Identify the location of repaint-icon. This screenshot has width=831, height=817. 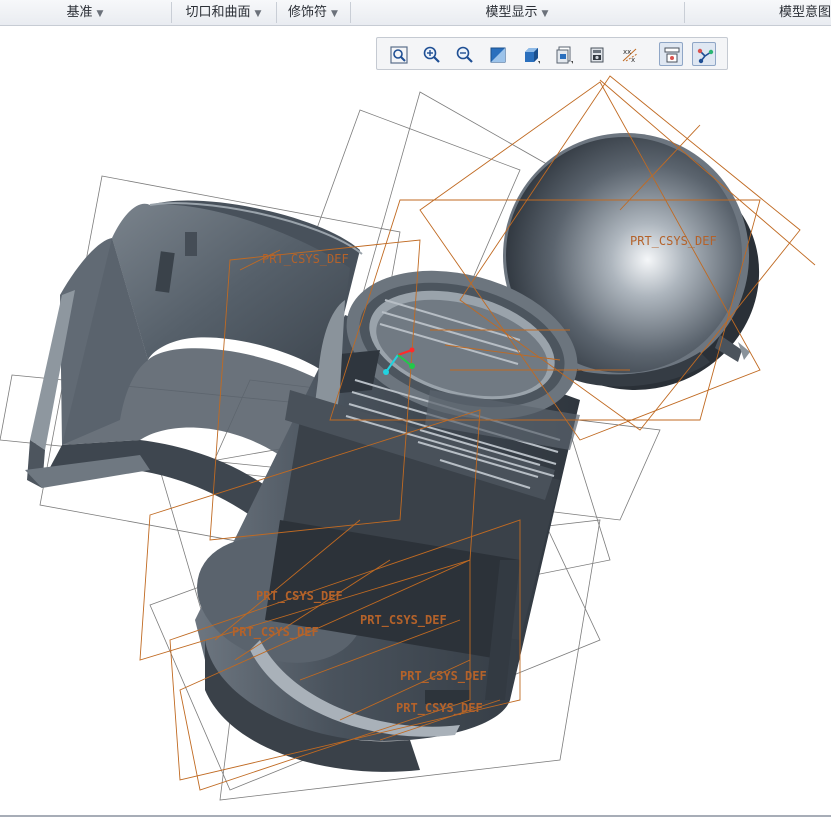
(498, 55).